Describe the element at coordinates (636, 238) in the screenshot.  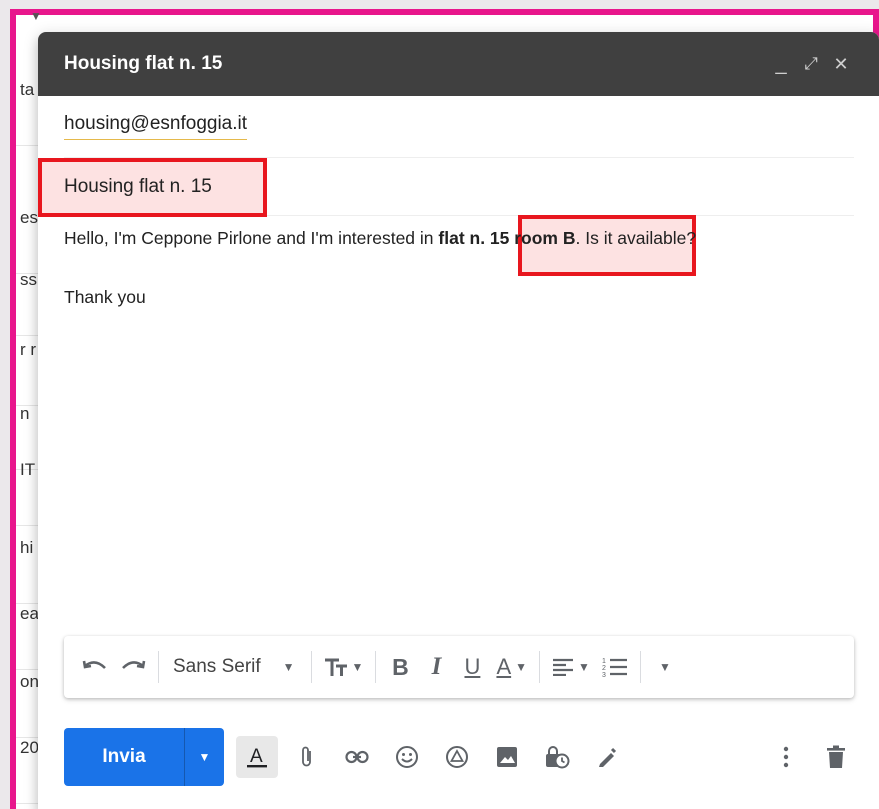
I see `body-text-after: . Is it available?` at that location.